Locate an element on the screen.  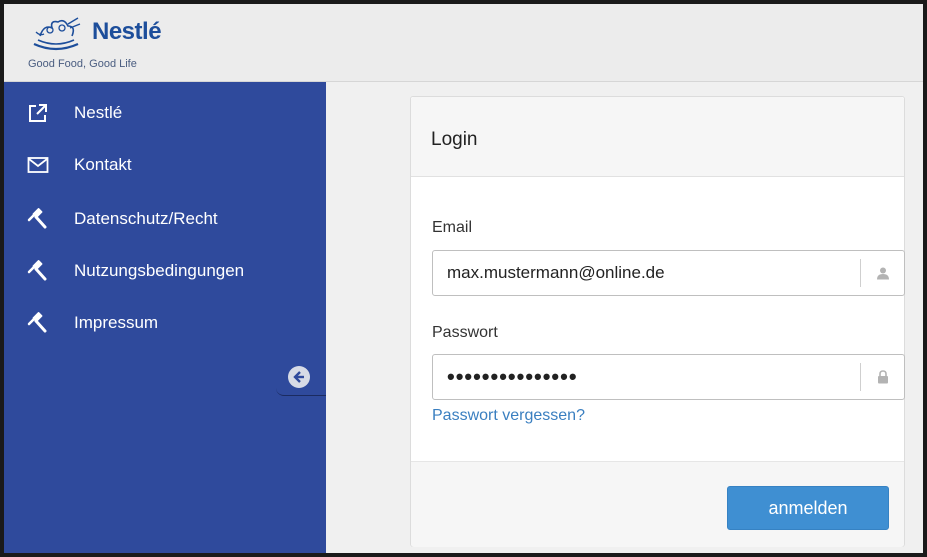
sidebar-item-datenschutz: Datenschutz/Recht is located at coordinates (121, 219).